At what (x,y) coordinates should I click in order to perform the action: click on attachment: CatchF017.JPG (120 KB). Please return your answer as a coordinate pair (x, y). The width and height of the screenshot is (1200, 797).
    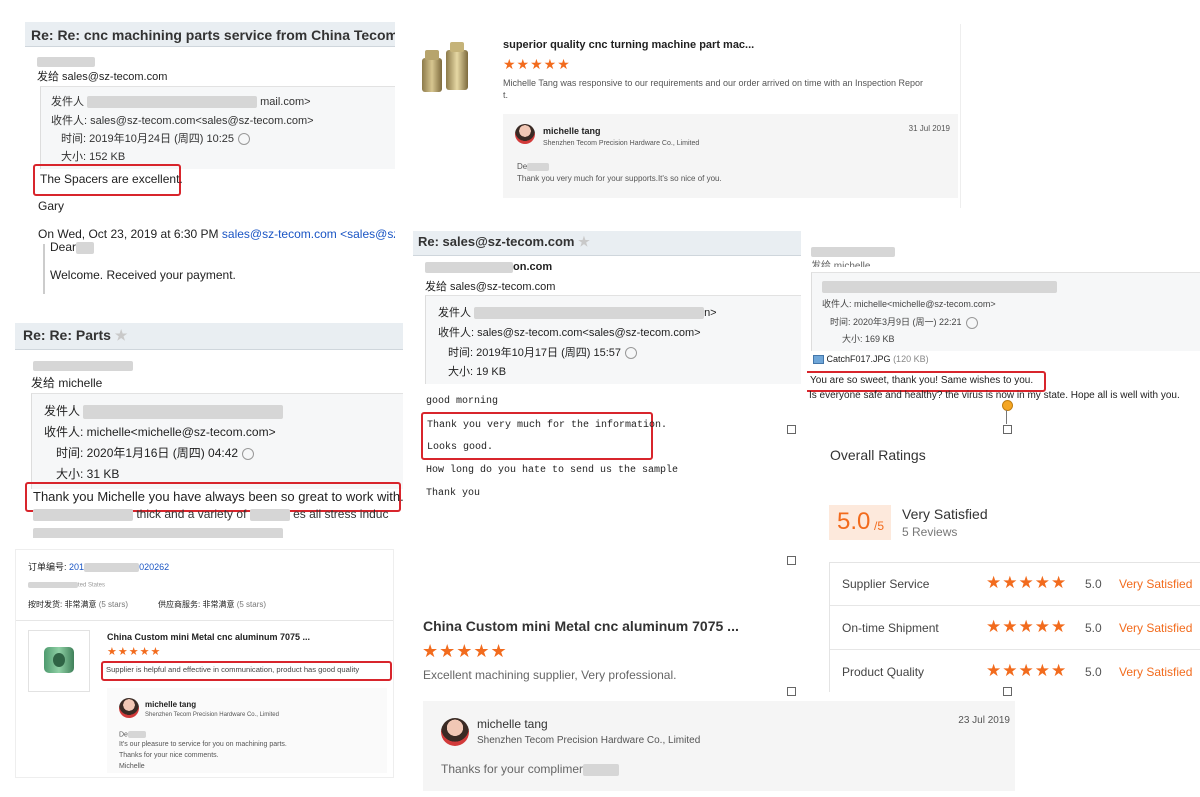
    Looking at the image, I should click on (871, 359).